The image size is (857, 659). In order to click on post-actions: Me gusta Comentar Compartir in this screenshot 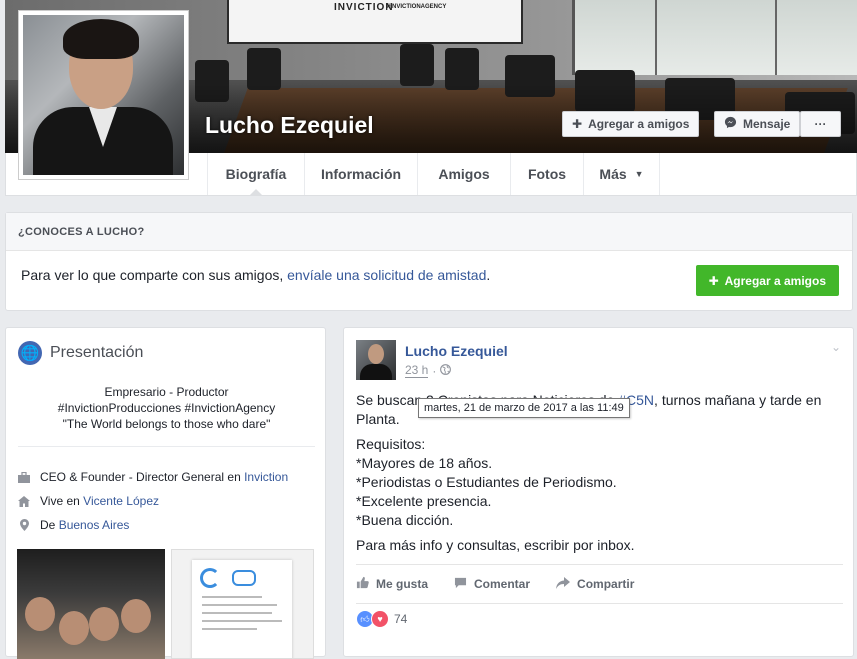, I will do `click(599, 584)`.